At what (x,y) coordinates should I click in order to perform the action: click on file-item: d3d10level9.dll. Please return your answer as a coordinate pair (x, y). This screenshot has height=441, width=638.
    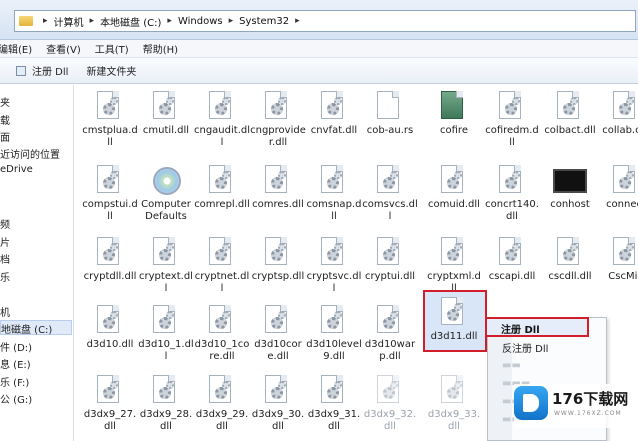
    Looking at the image, I should click on (334, 334).